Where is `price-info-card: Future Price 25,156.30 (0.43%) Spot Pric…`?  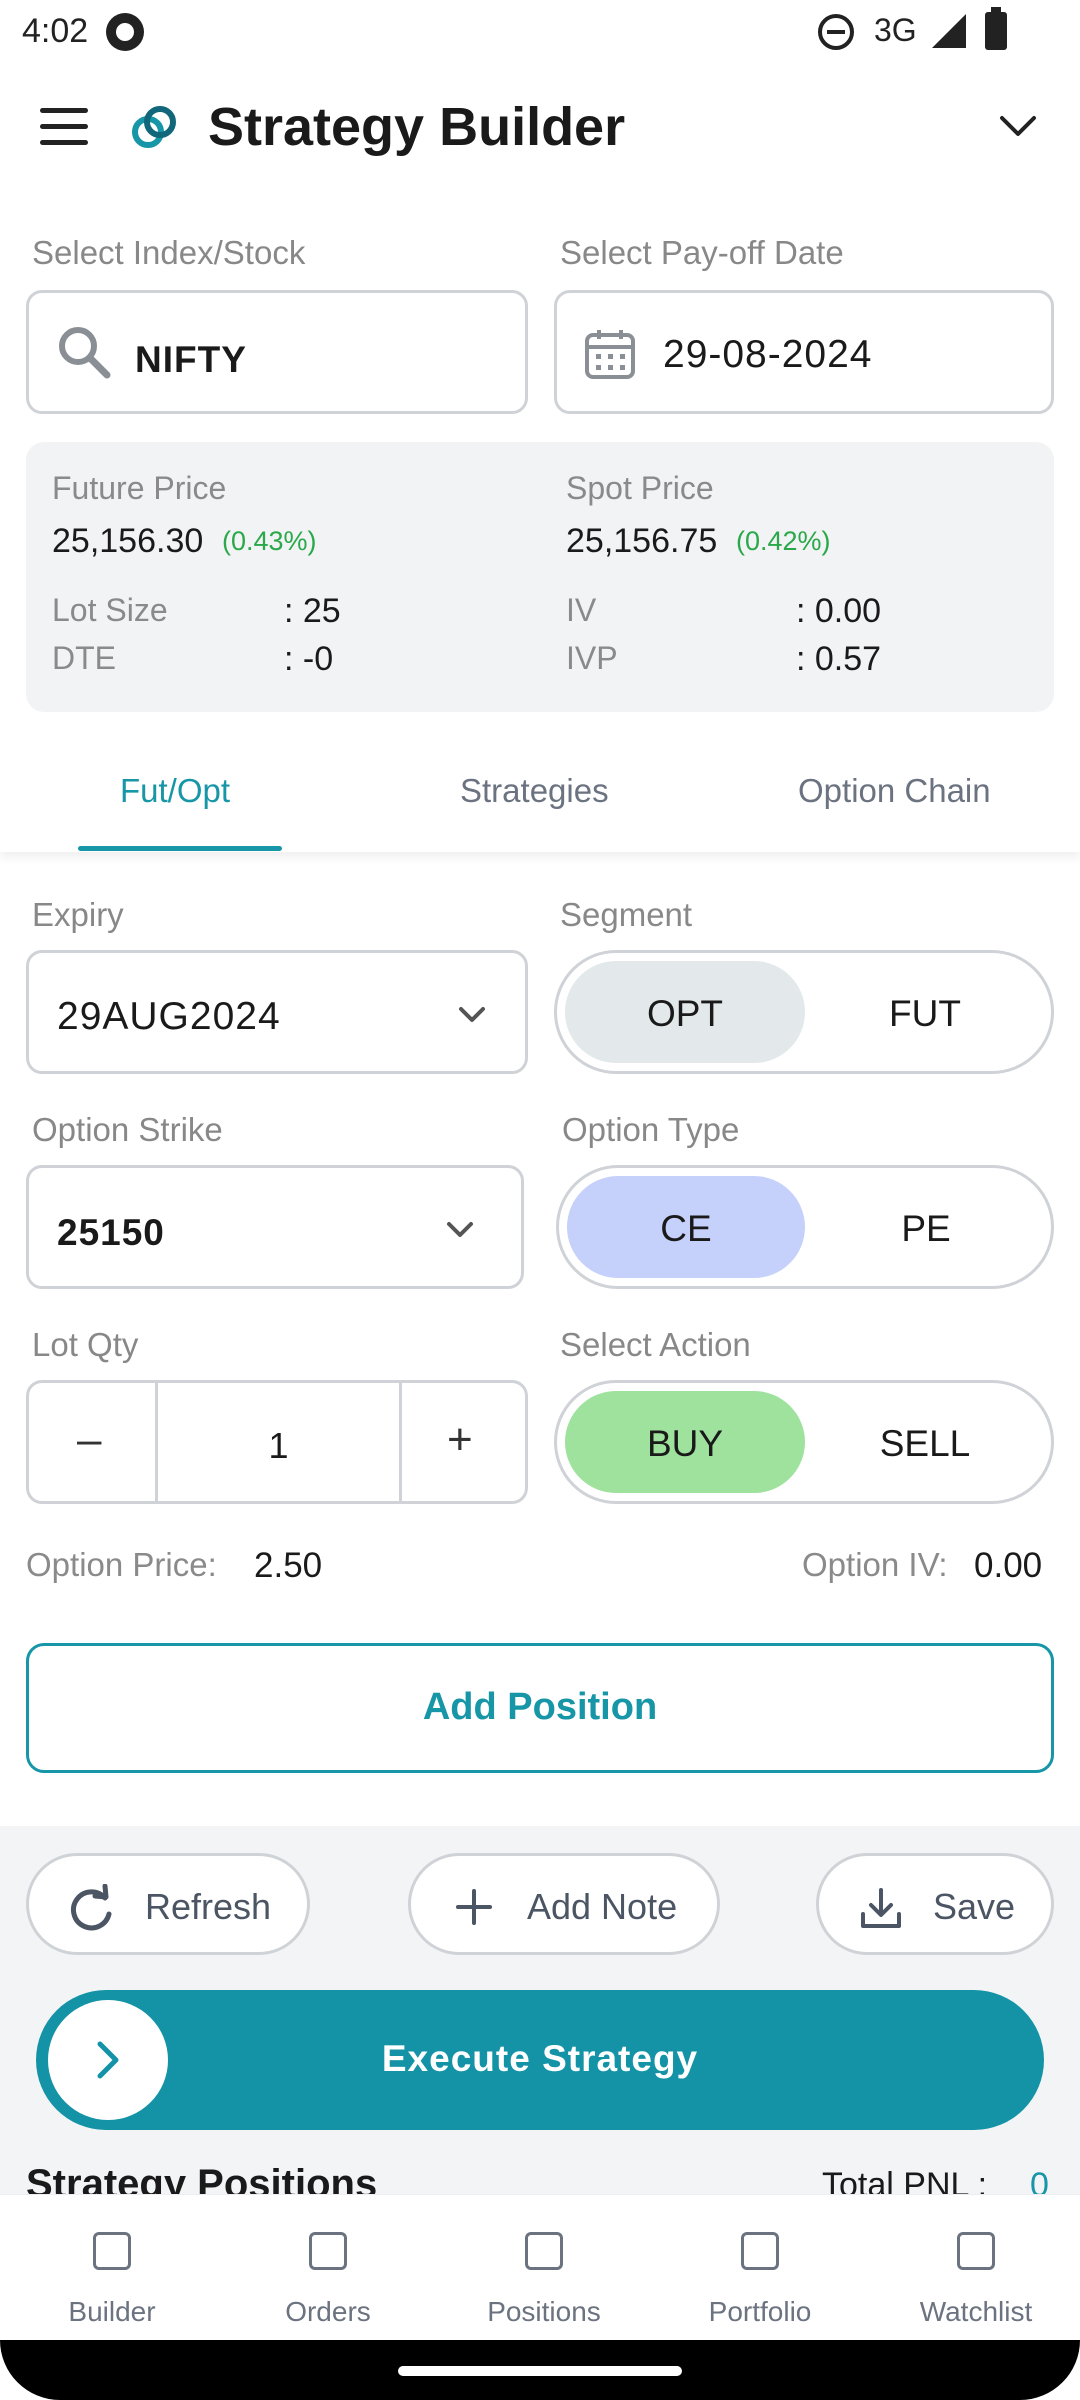
price-info-card: Future Price 25,156.30 (0.43%) Spot Pric… is located at coordinates (540, 577).